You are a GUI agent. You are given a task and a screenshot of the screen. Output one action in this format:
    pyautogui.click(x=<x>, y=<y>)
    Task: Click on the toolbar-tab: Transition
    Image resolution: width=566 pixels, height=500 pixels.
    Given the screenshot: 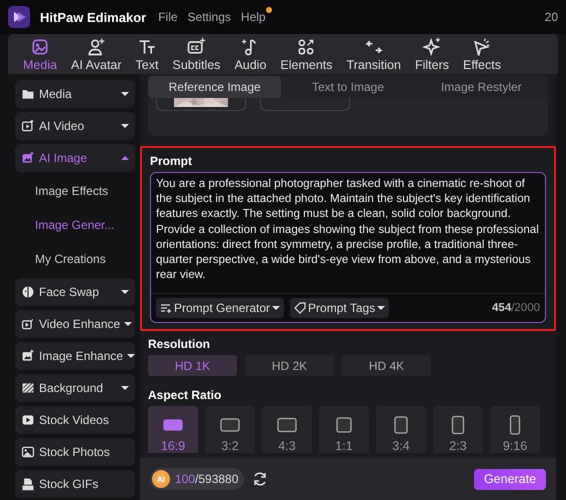 What is the action you would take?
    pyautogui.click(x=374, y=54)
    